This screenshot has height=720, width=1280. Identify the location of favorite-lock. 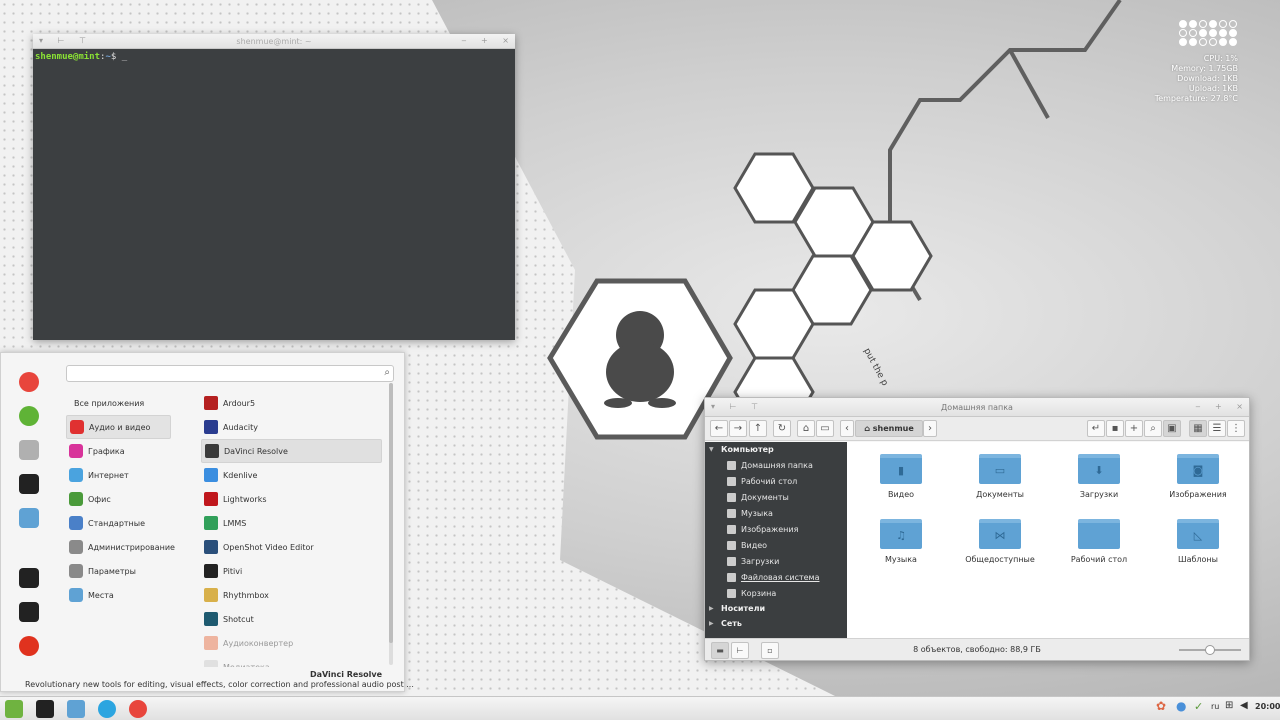
(29, 578).